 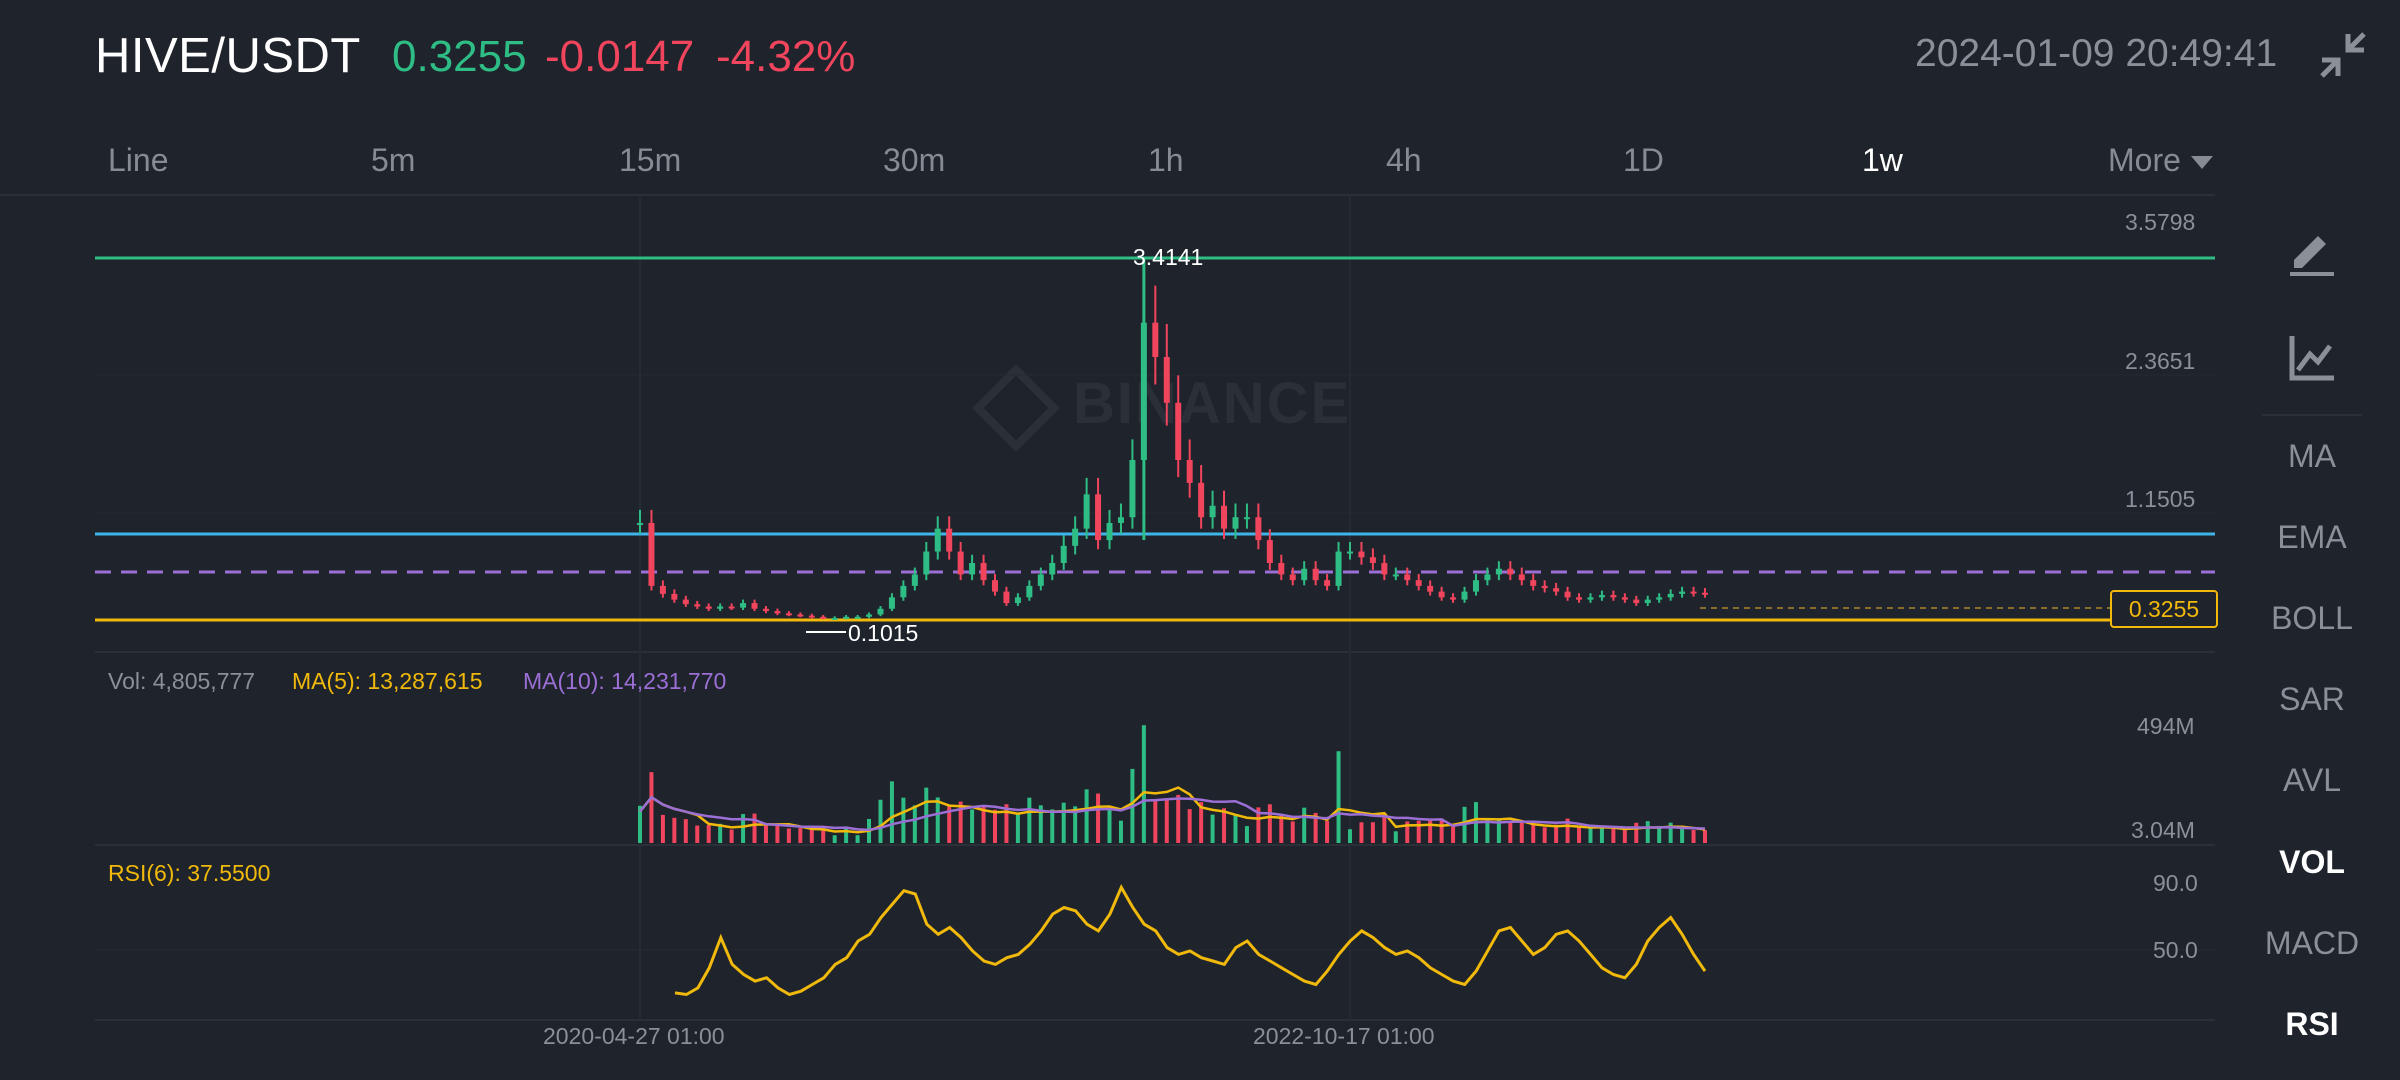 What do you see at coordinates (2312, 415) in the screenshot?
I see `sidebar-divider` at bounding box center [2312, 415].